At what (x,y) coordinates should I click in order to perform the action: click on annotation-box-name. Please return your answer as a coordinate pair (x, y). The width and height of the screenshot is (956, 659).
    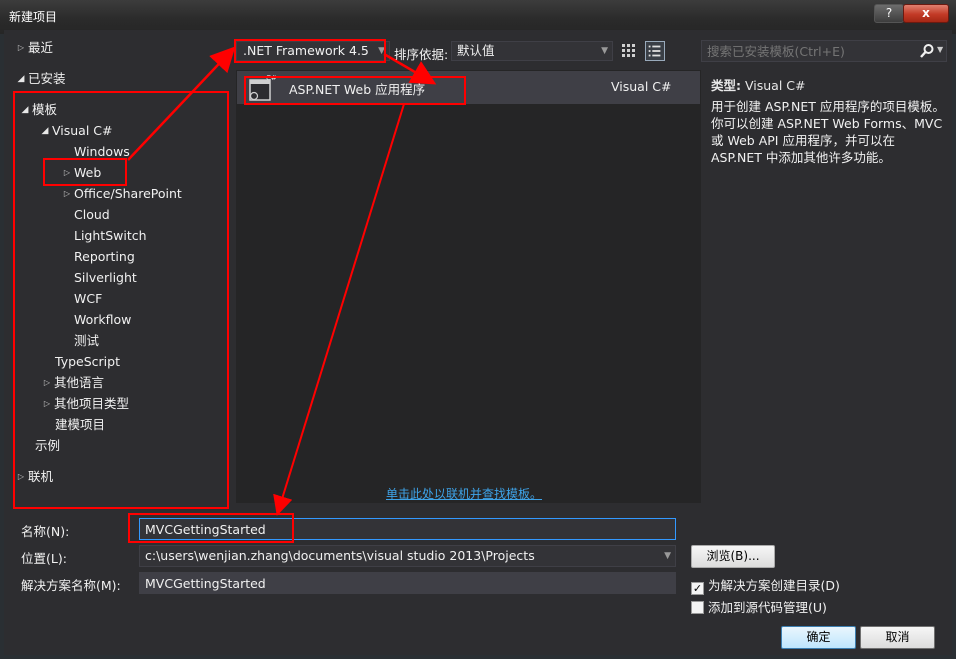
    Looking at the image, I should click on (211, 528).